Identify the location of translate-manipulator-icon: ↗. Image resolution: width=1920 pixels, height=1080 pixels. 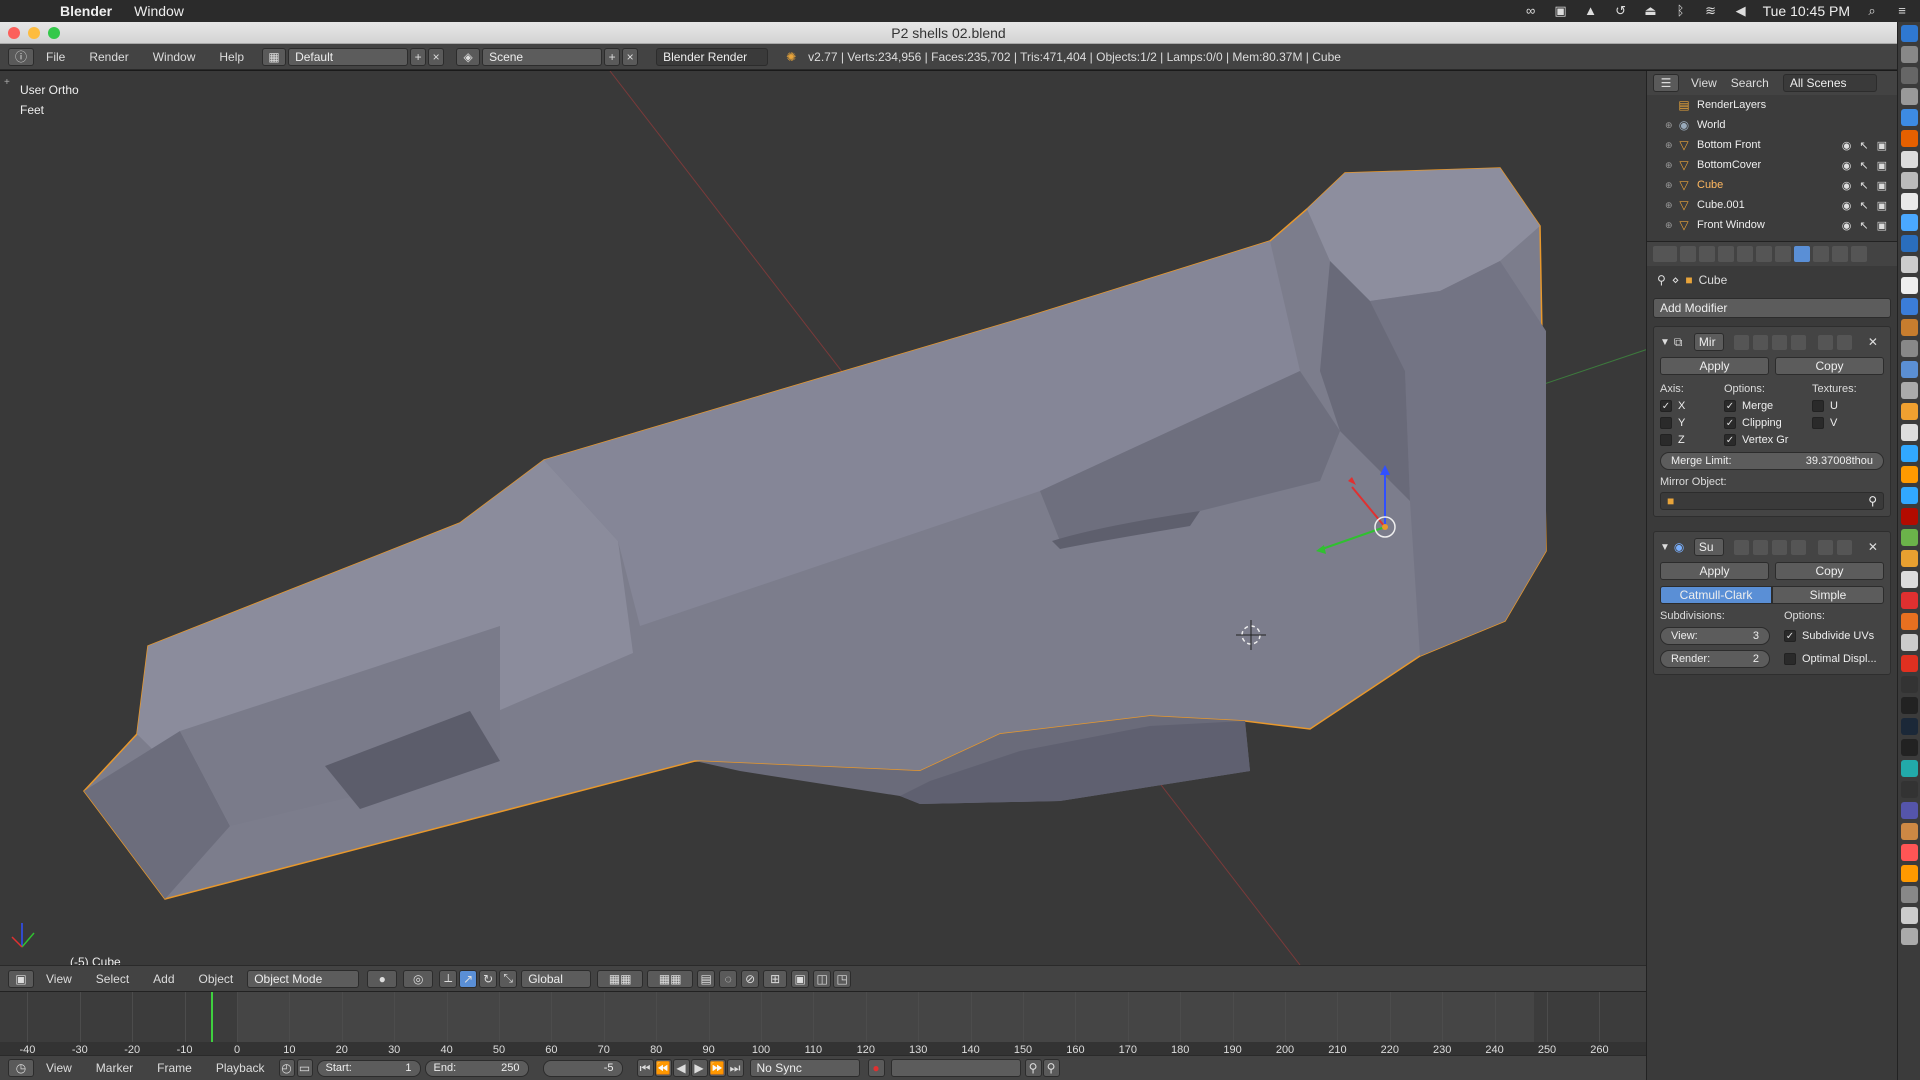
(468, 978).